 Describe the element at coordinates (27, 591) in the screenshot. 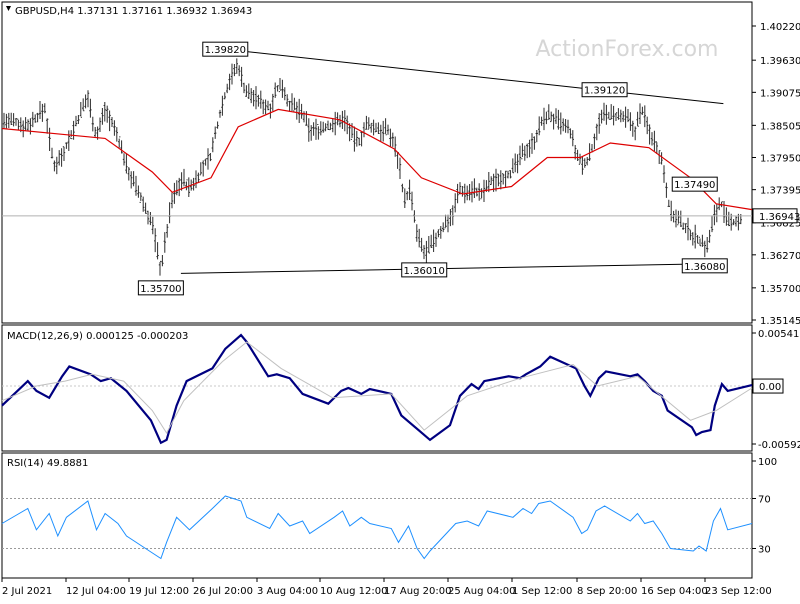

I see `time-axis-label: 2 Jul 2021` at that location.